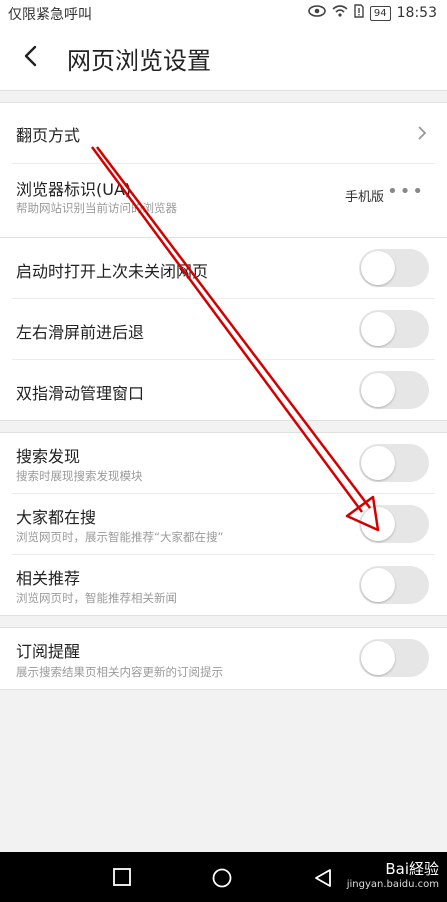 The width and height of the screenshot is (447, 902). Describe the element at coordinates (223, 463) in the screenshot. I see `row-search-discovery: 搜索发现 搜索时展现搜索发现模块` at that location.